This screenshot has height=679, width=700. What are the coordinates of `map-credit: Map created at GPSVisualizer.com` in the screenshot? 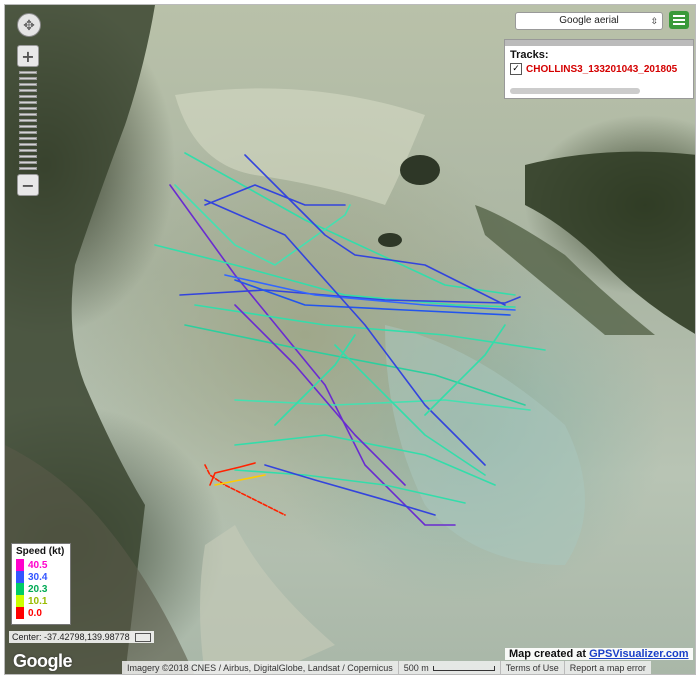 It's located at (599, 654).